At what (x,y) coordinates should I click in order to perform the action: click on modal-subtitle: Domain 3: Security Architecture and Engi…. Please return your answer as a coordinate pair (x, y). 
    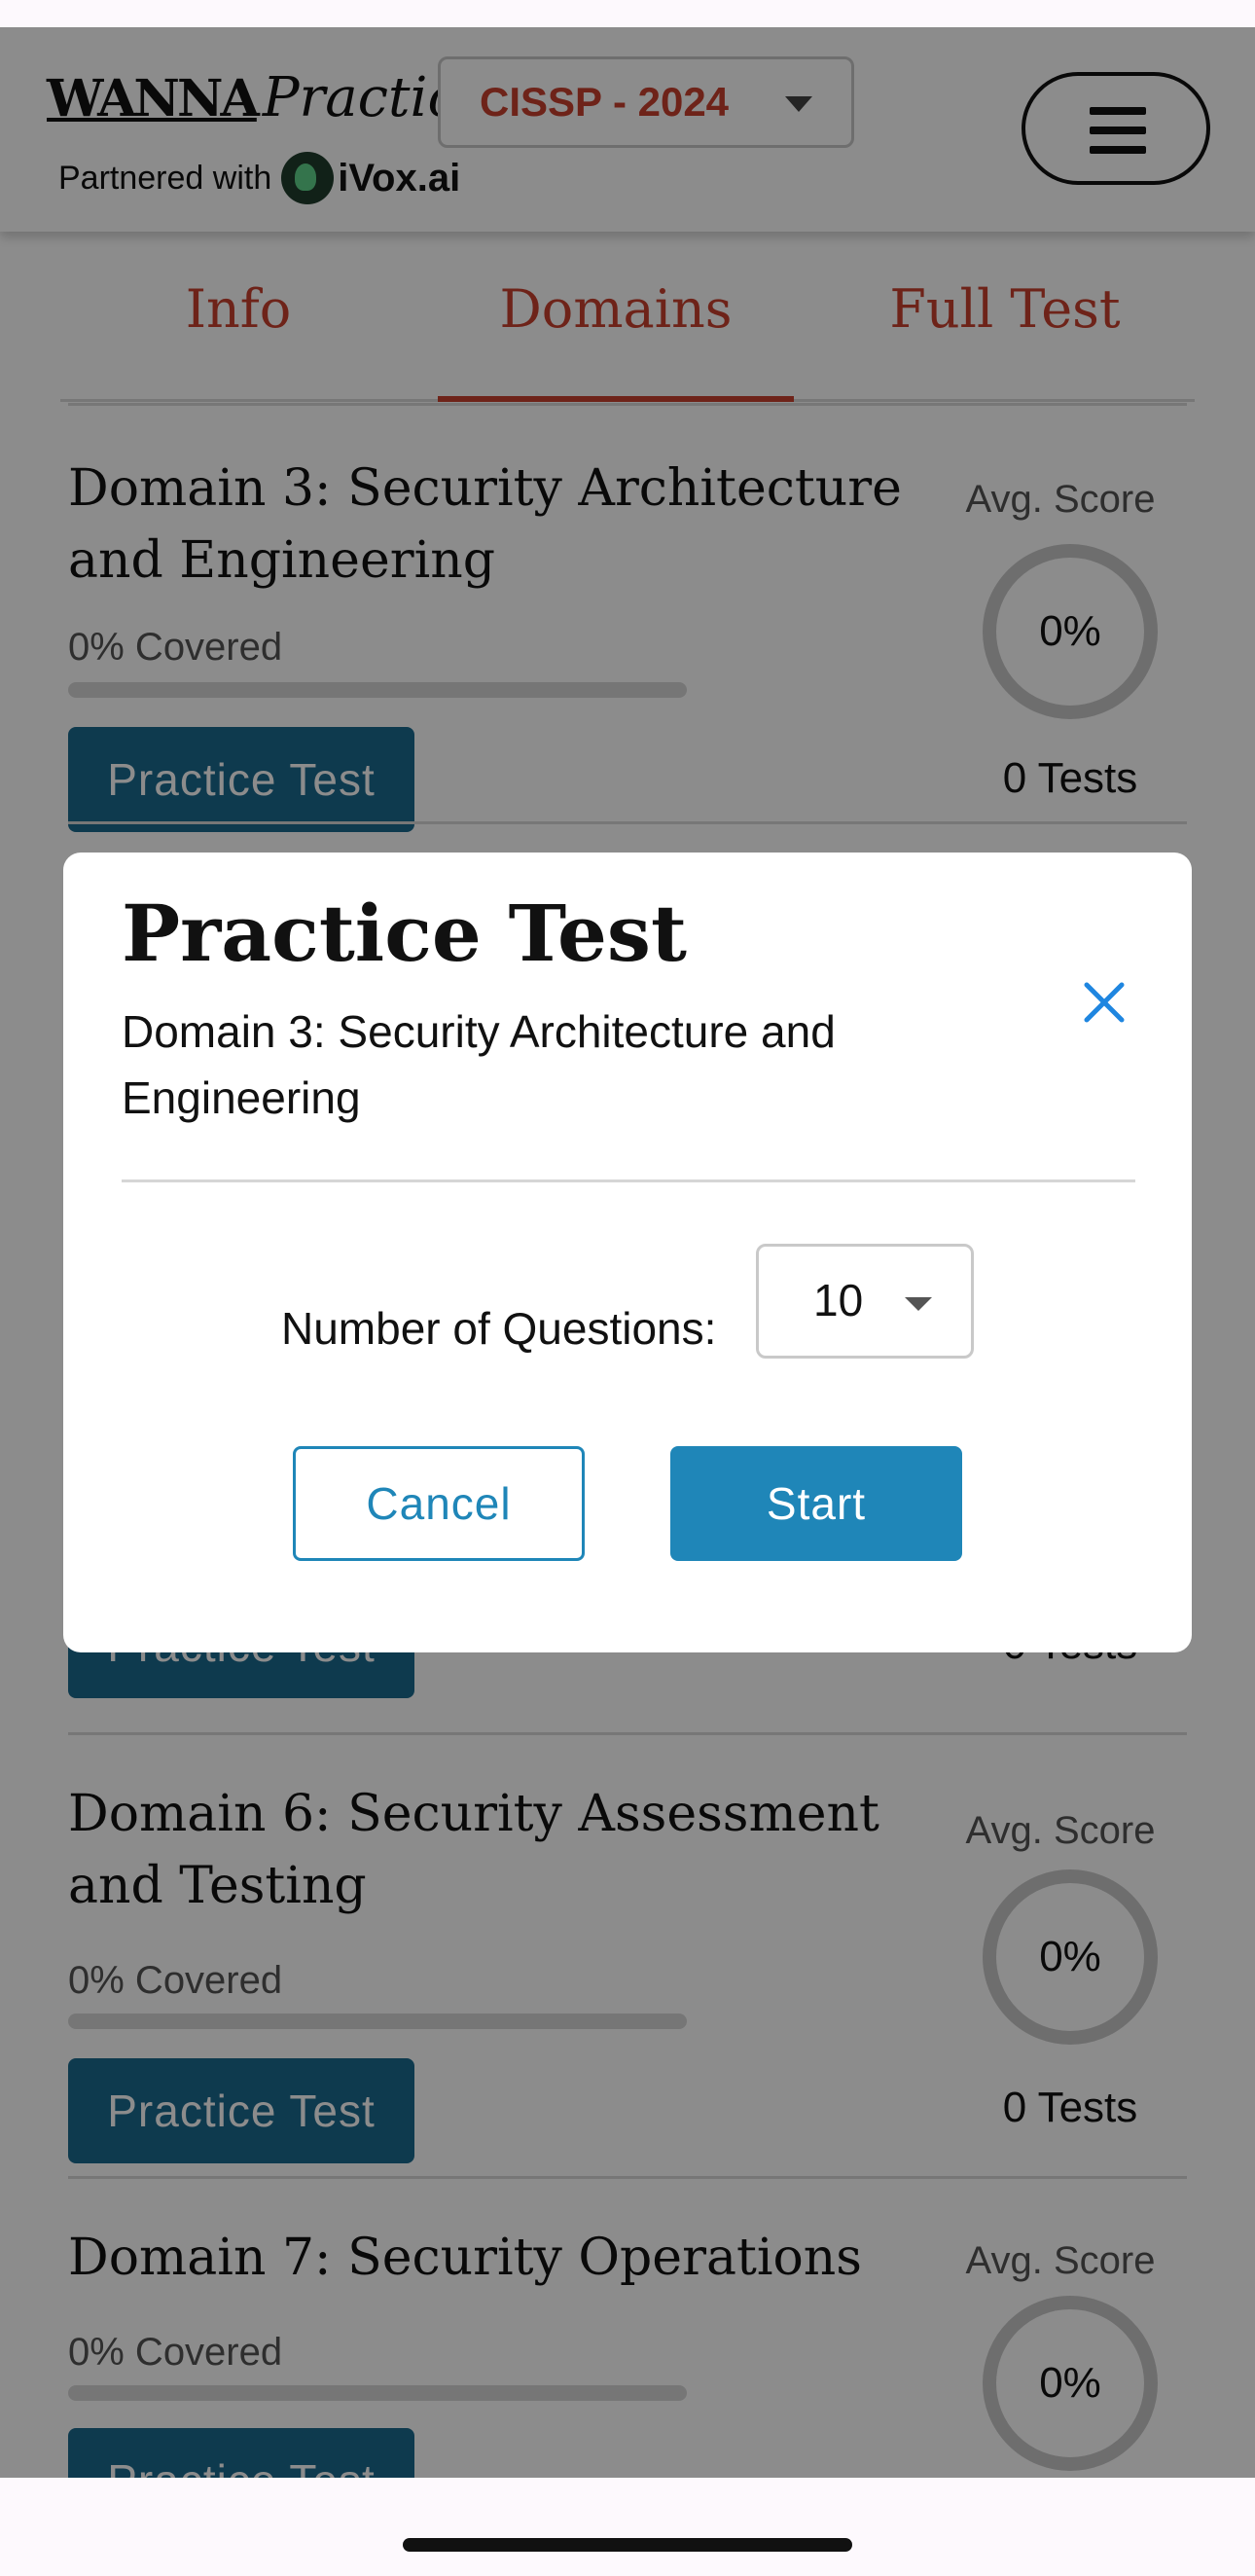
    Looking at the image, I should click on (479, 1064).